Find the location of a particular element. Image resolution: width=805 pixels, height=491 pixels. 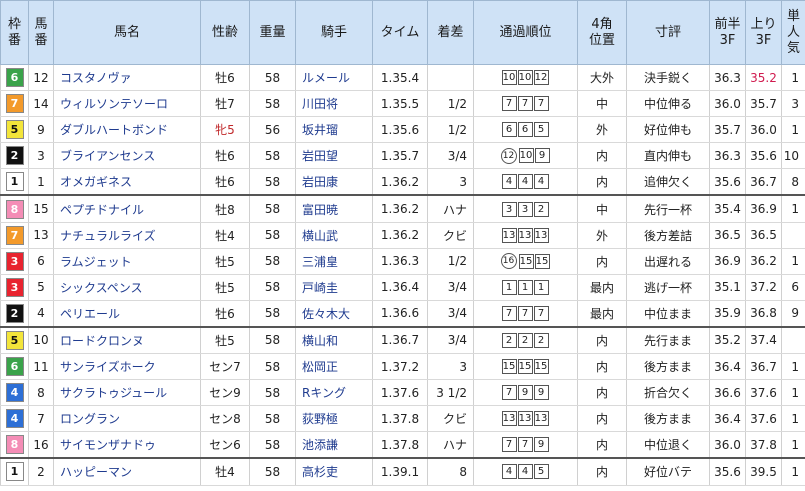

last3f-cell: 37.2 is located at coordinates (763, 287).